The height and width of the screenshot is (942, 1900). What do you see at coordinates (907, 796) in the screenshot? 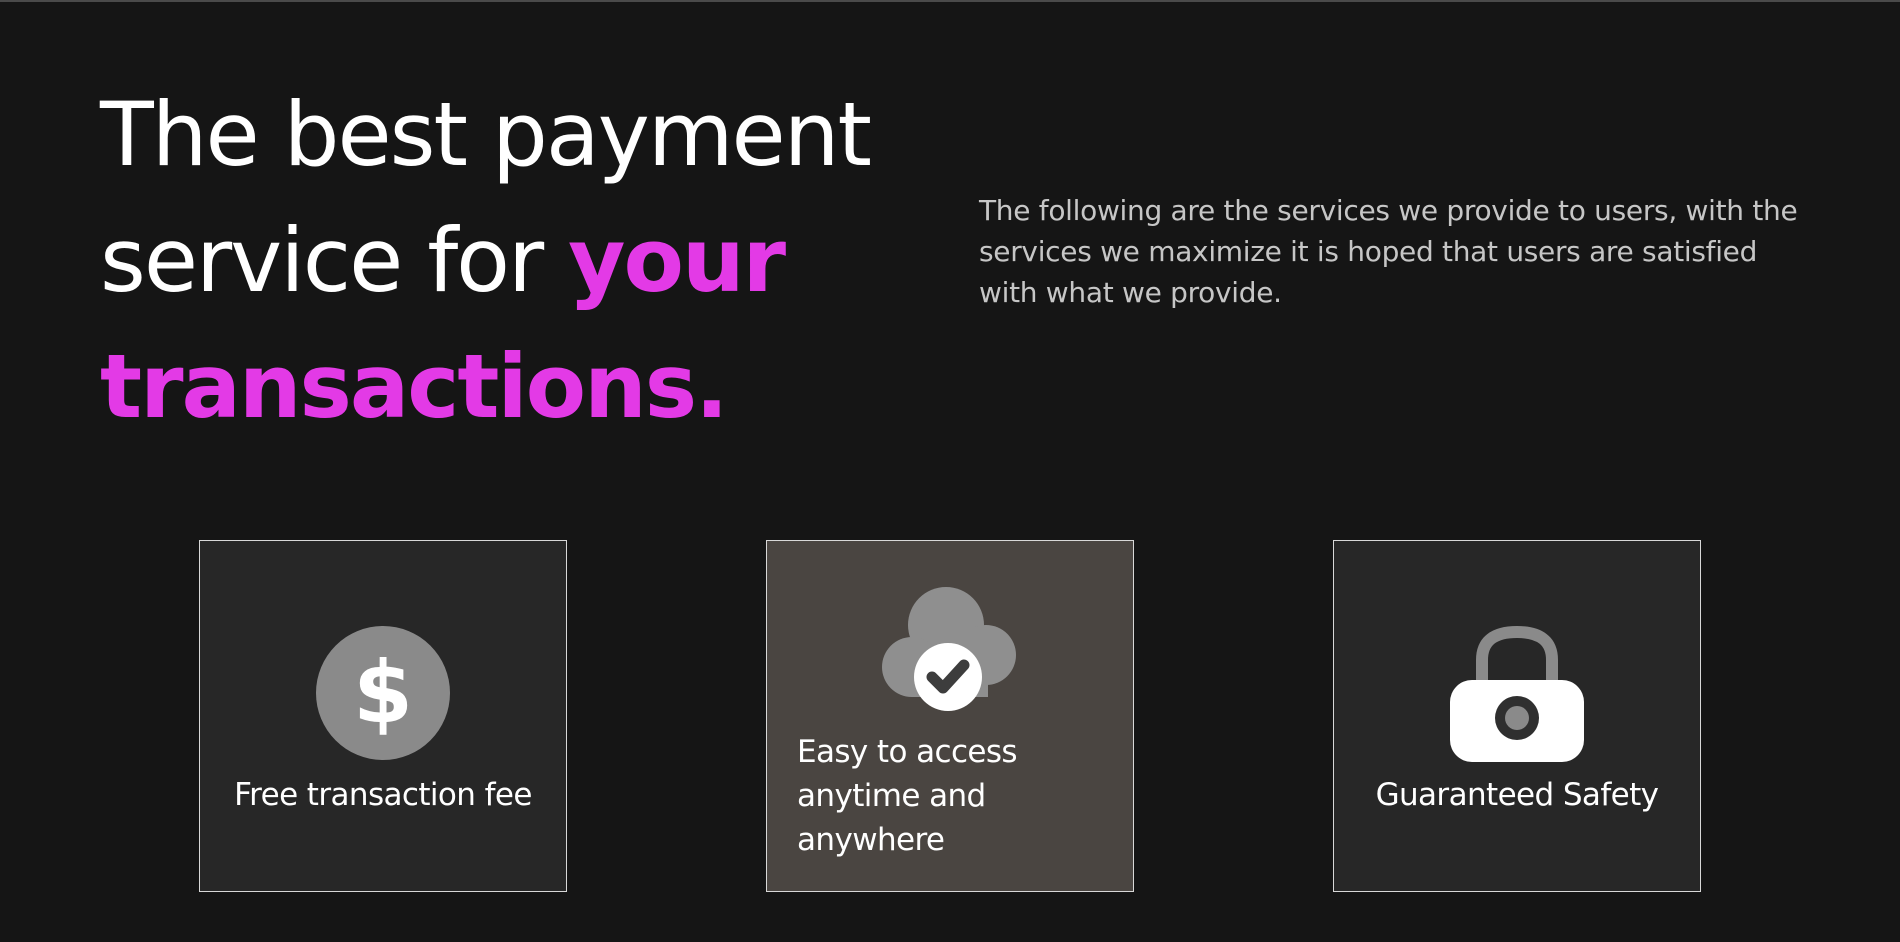
I see `feature-label: Easy to access anytime and anywhere` at bounding box center [907, 796].